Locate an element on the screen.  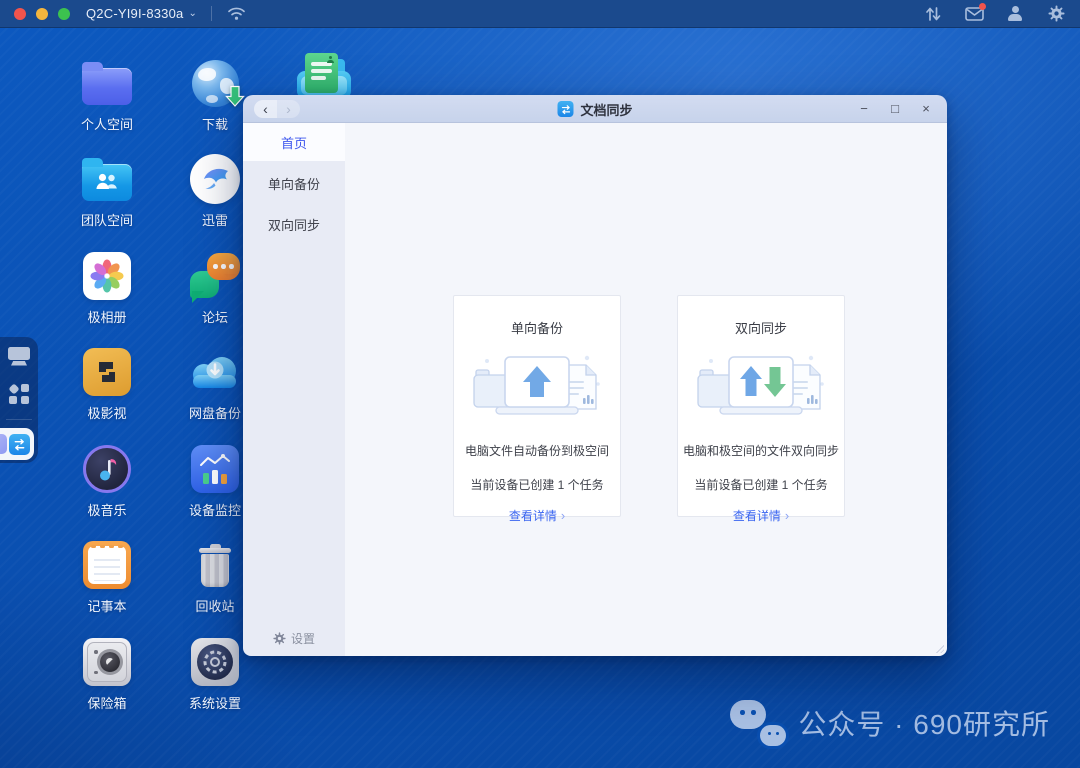
watermark-text: 公众号 · 690研究所 is located at coordinates (924, 724).